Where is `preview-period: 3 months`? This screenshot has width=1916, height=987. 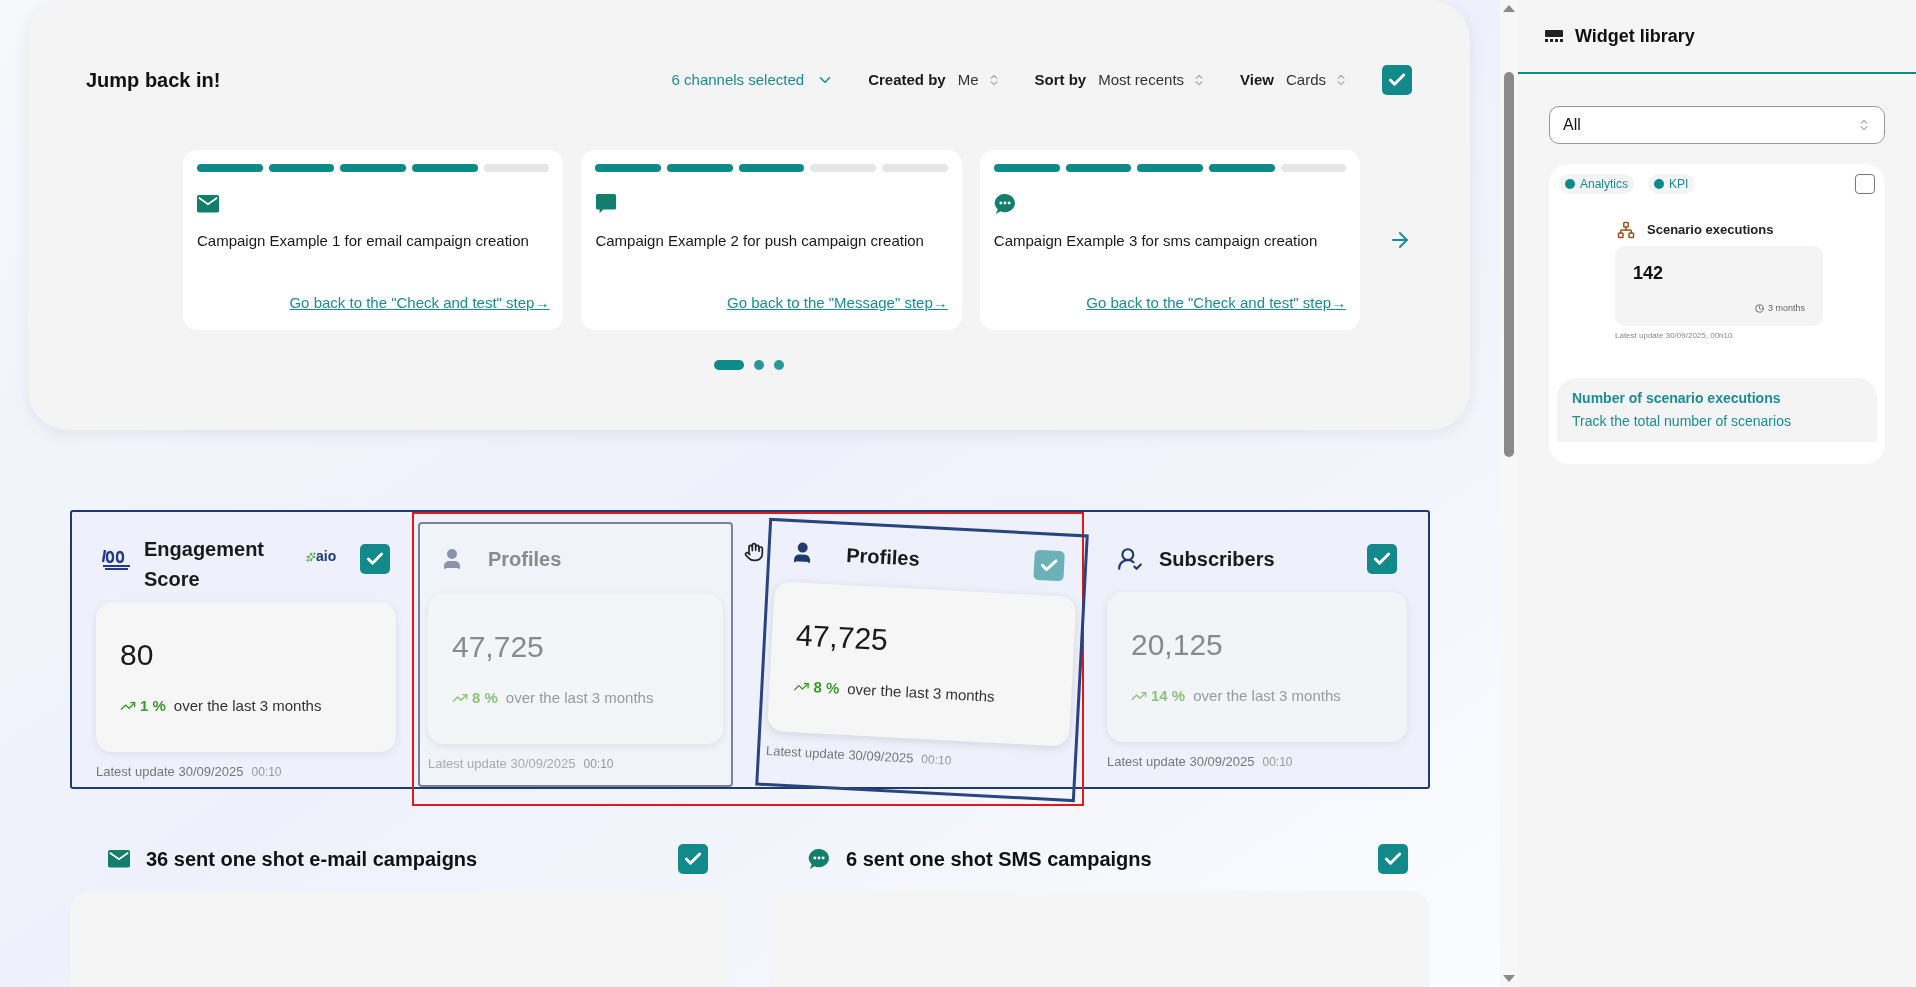 preview-period: 3 months is located at coordinates (1786, 308).